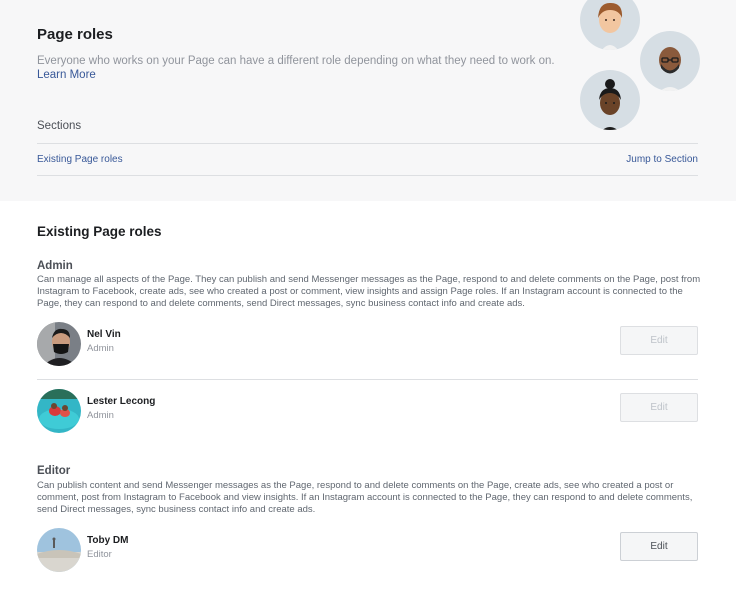 The image size is (736, 592). What do you see at coordinates (121, 401) in the screenshot?
I see `person-name: Lester Lecong` at bounding box center [121, 401].